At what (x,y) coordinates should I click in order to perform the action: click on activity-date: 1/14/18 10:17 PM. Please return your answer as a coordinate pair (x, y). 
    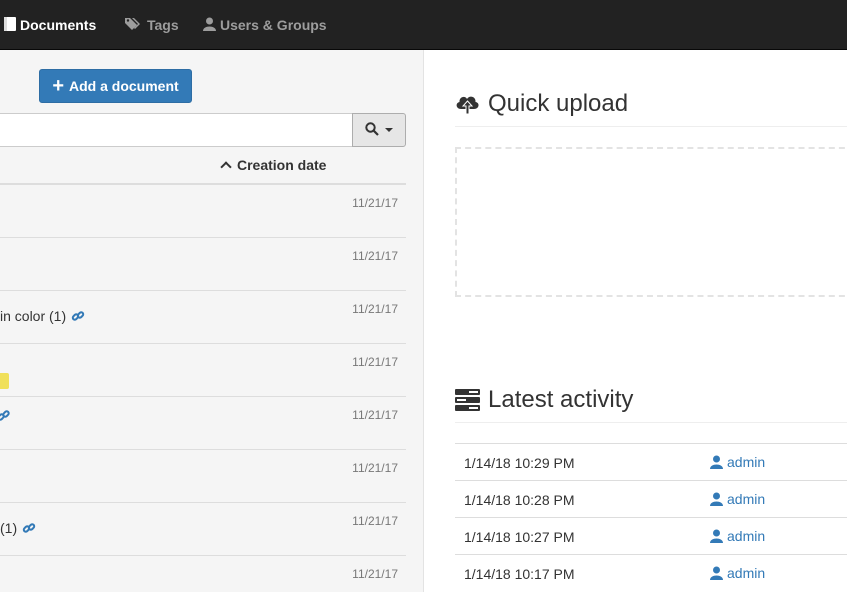
    Looking at the image, I should click on (519, 574).